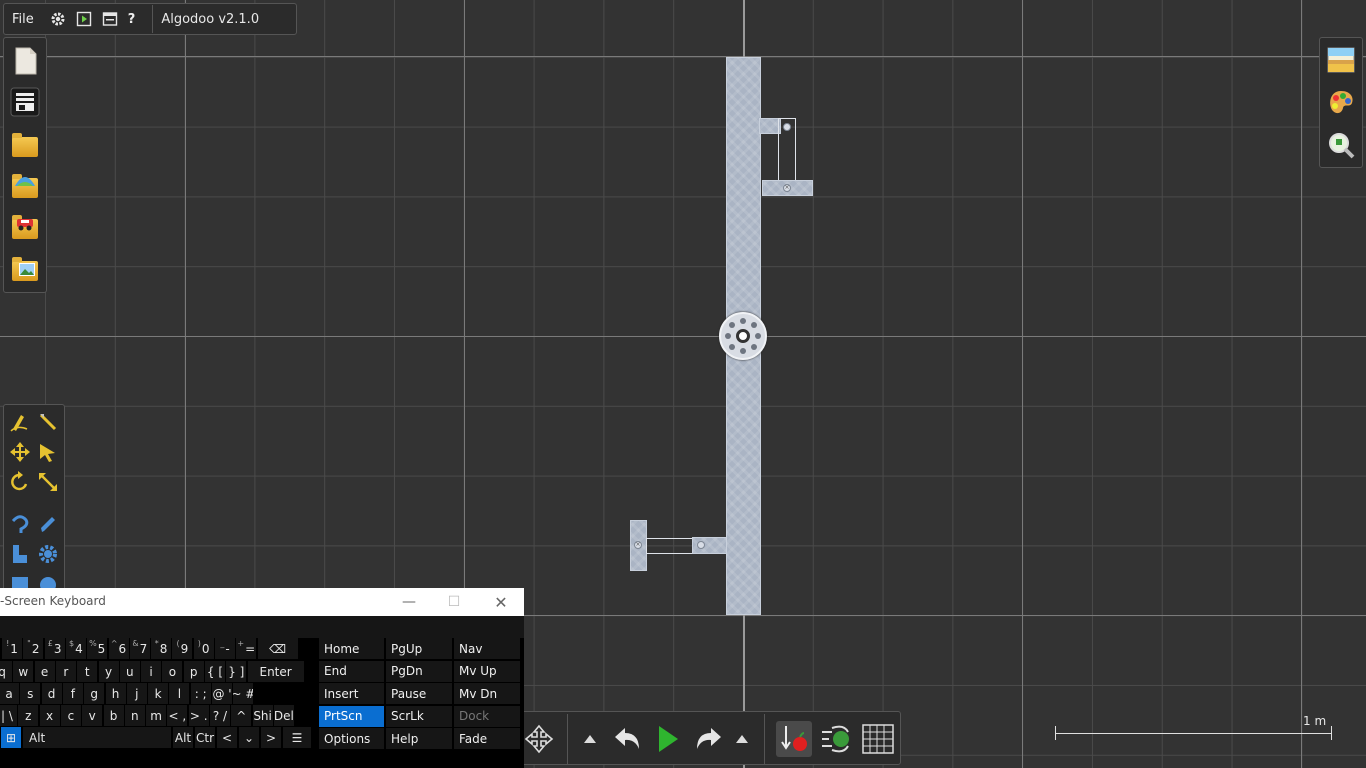 This screenshot has height=768, width=1366. I want to click on key-11-row2: } ], so click(236, 671).